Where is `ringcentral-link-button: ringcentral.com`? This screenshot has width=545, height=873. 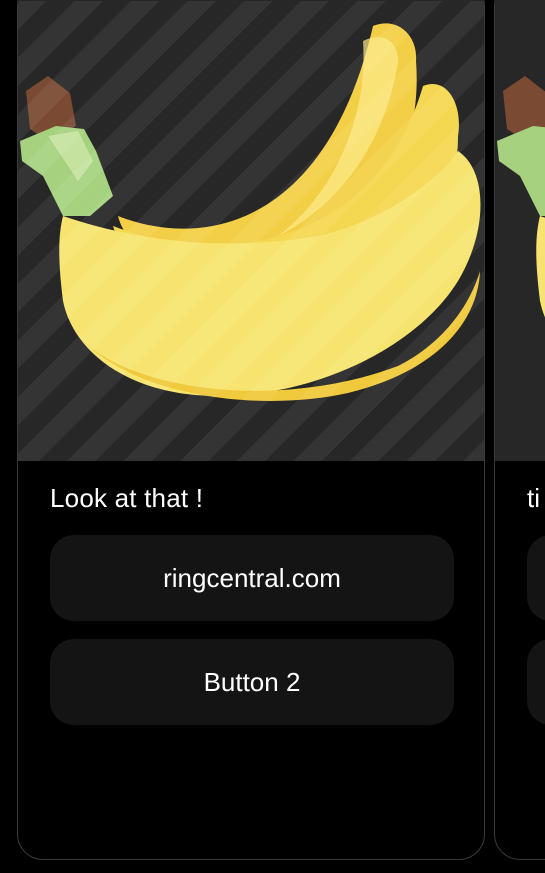
ringcentral-link-button: ringcentral.com is located at coordinates (252, 578).